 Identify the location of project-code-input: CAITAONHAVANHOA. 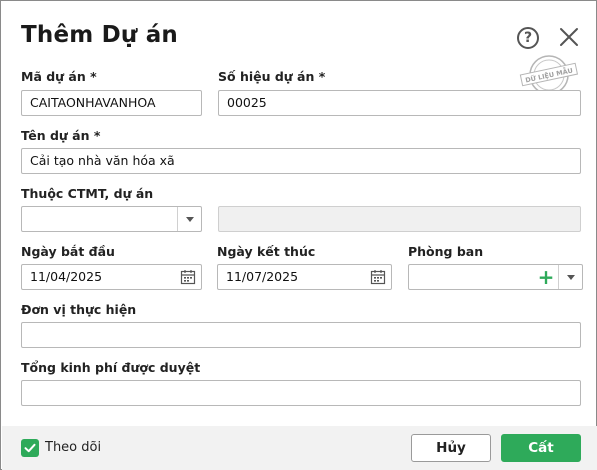
(111, 103).